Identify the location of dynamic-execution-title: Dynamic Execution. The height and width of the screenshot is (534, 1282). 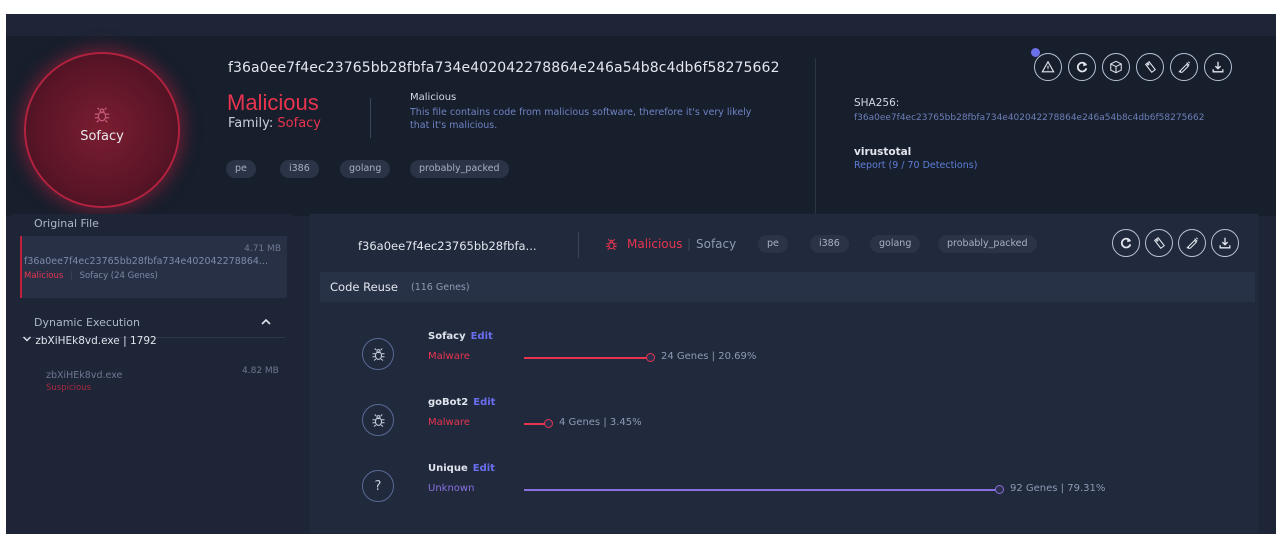
(87, 322).